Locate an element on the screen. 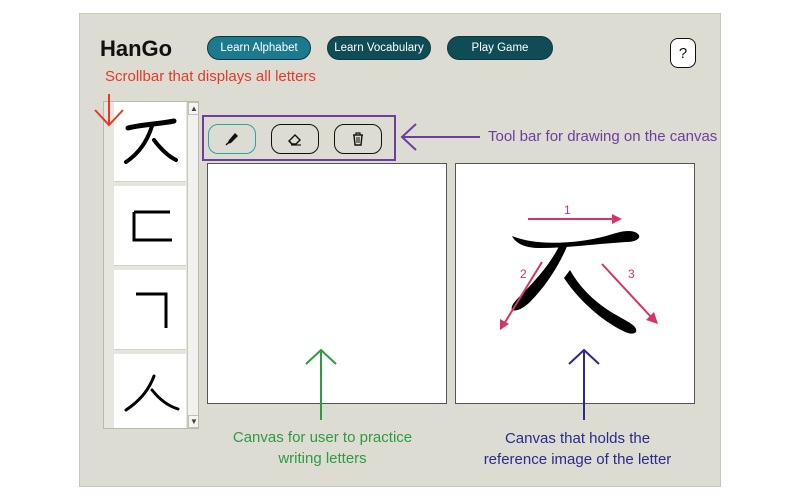 The height and width of the screenshot is (500, 800). pen-tool-button is located at coordinates (232, 139).